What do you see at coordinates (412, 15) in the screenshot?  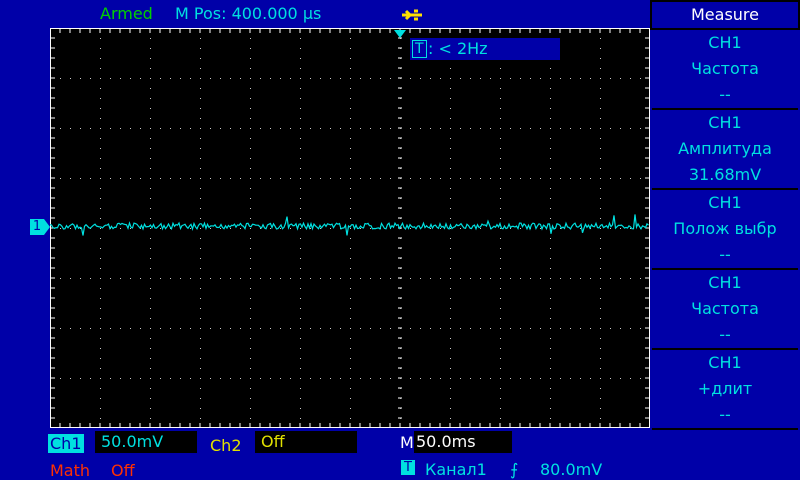 I see `usb-icon` at bounding box center [412, 15].